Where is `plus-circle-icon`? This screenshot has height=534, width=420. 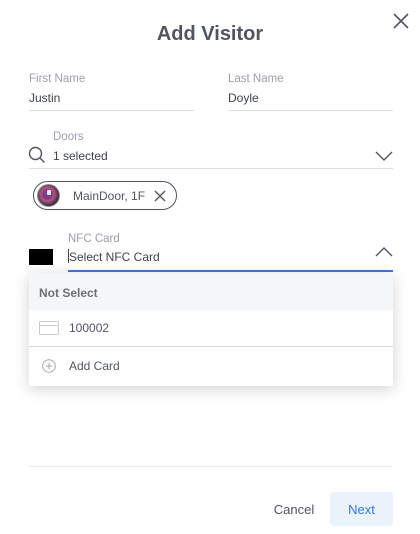
plus-circle-icon is located at coordinates (49, 365).